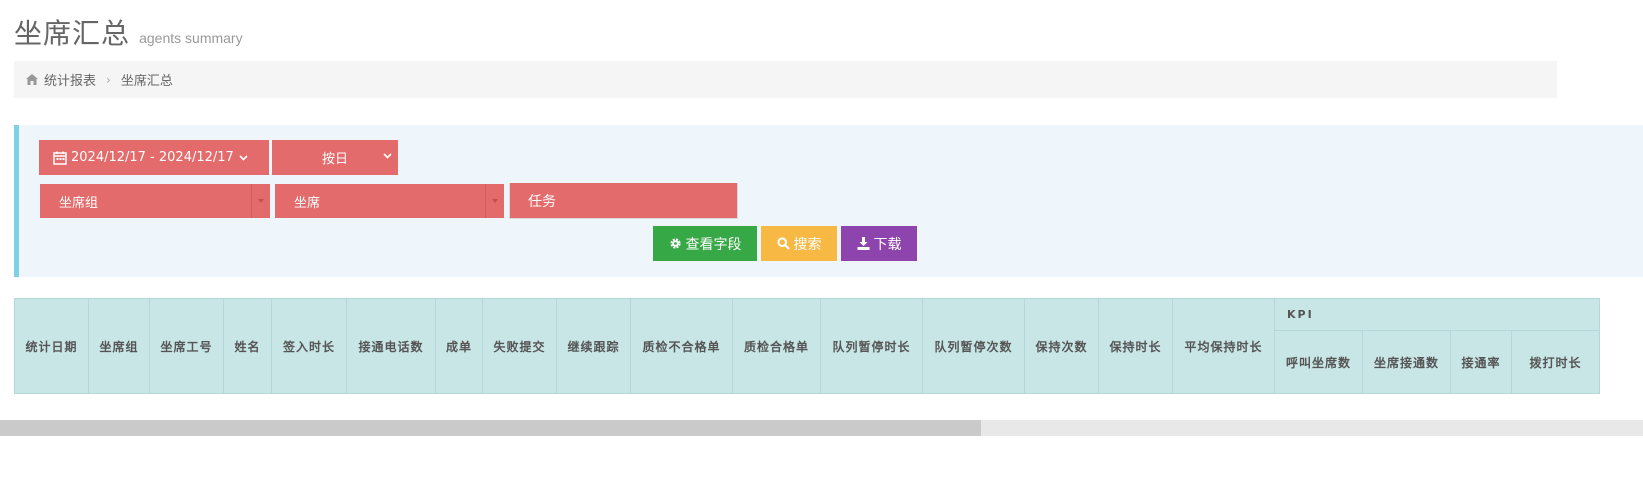 The image size is (1643, 481). Describe the element at coordinates (389, 201) in the screenshot. I see `agent-select: 坐席` at that location.